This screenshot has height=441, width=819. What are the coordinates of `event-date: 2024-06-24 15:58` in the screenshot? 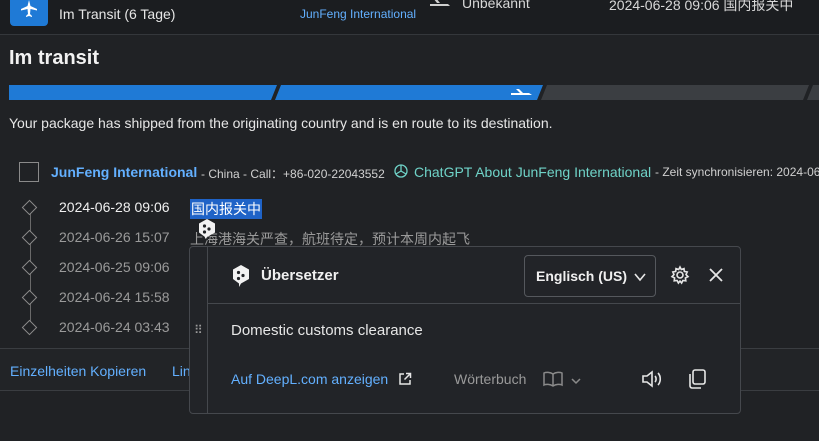 It's located at (114, 297).